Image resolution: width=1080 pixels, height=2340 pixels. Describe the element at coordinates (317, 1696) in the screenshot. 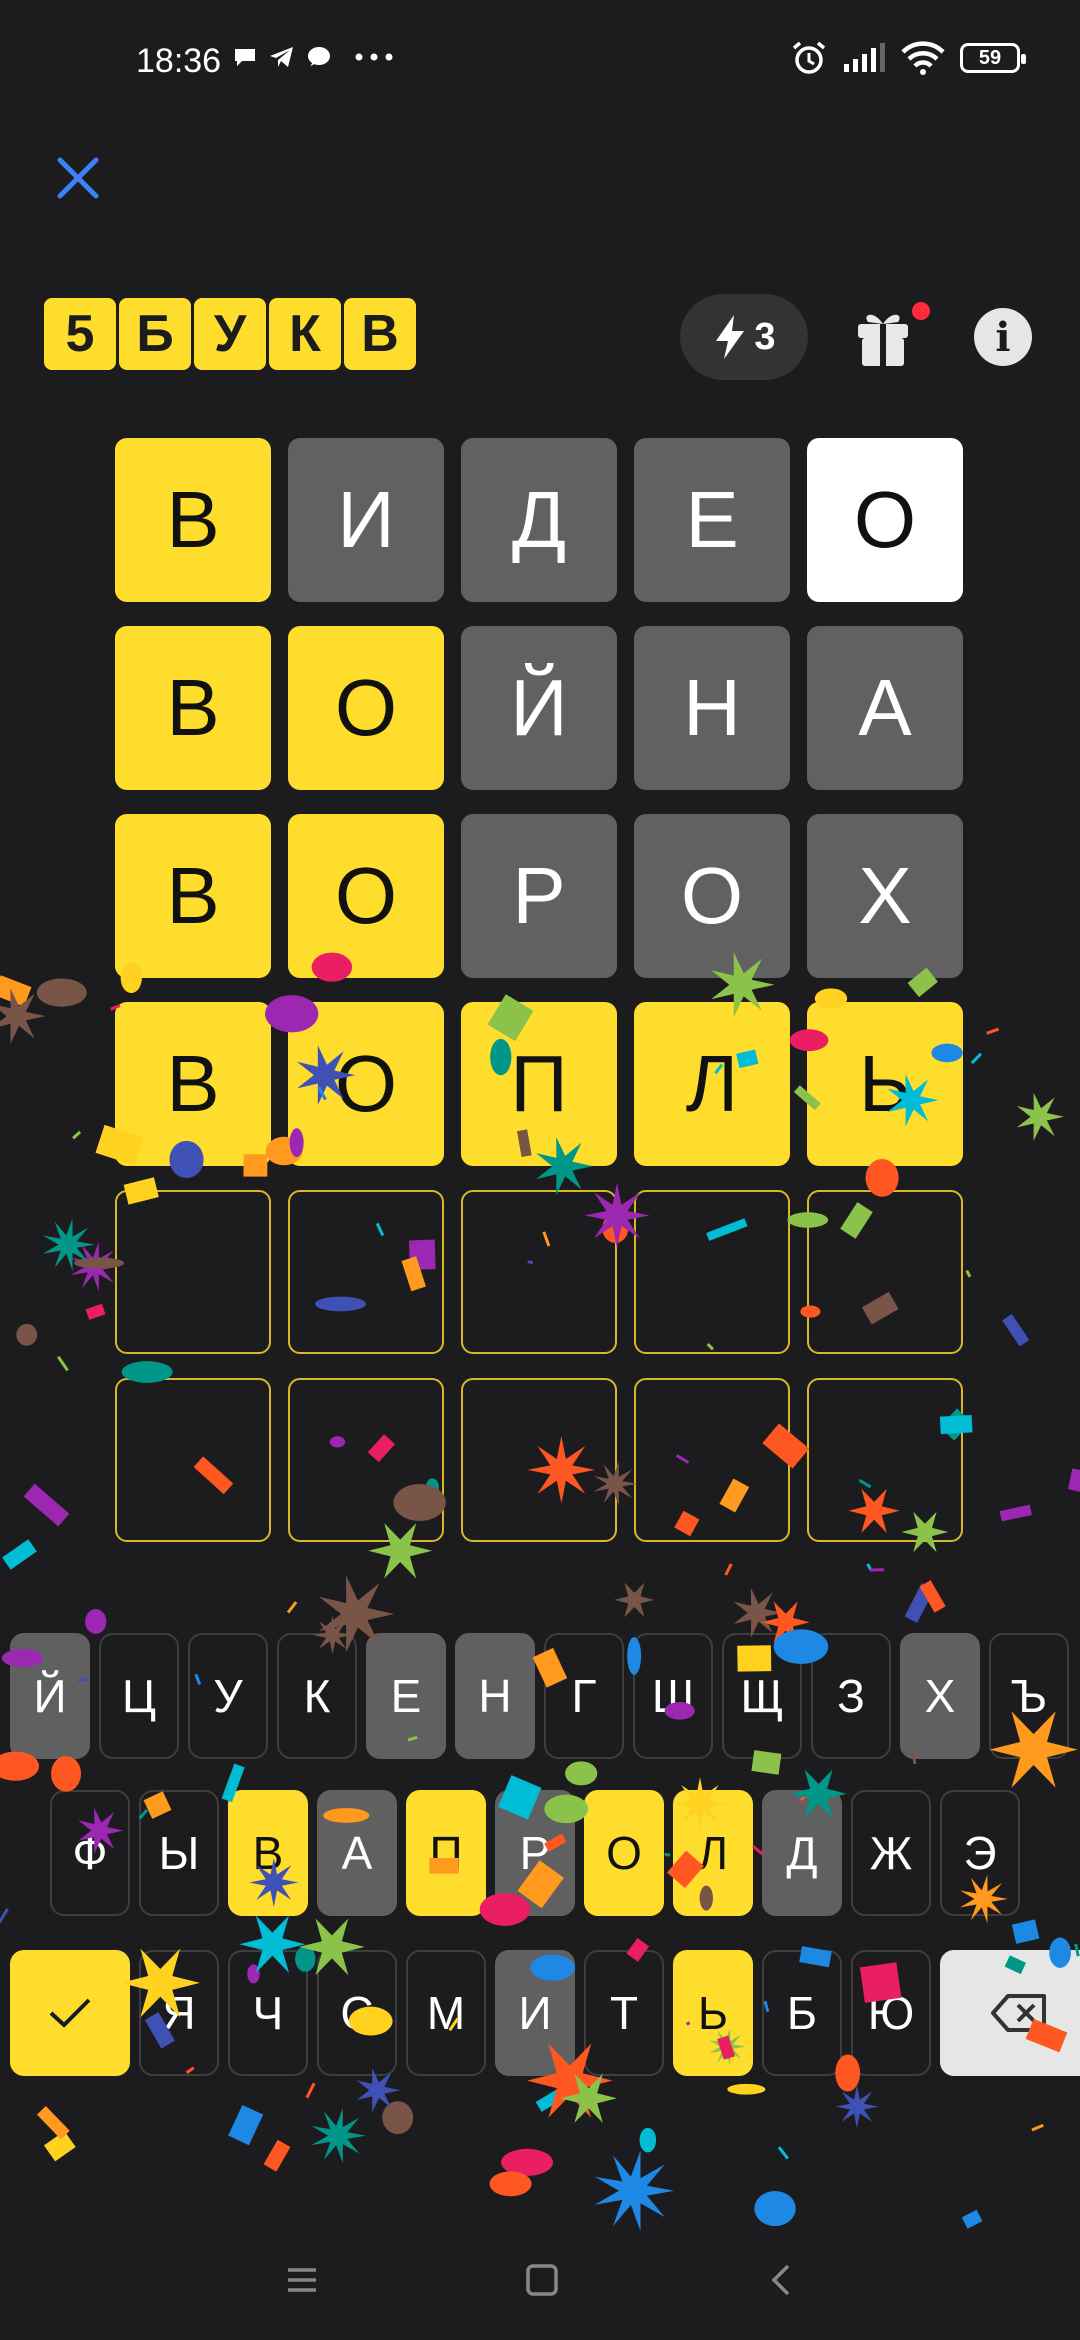

I see `key-К: К` at that location.